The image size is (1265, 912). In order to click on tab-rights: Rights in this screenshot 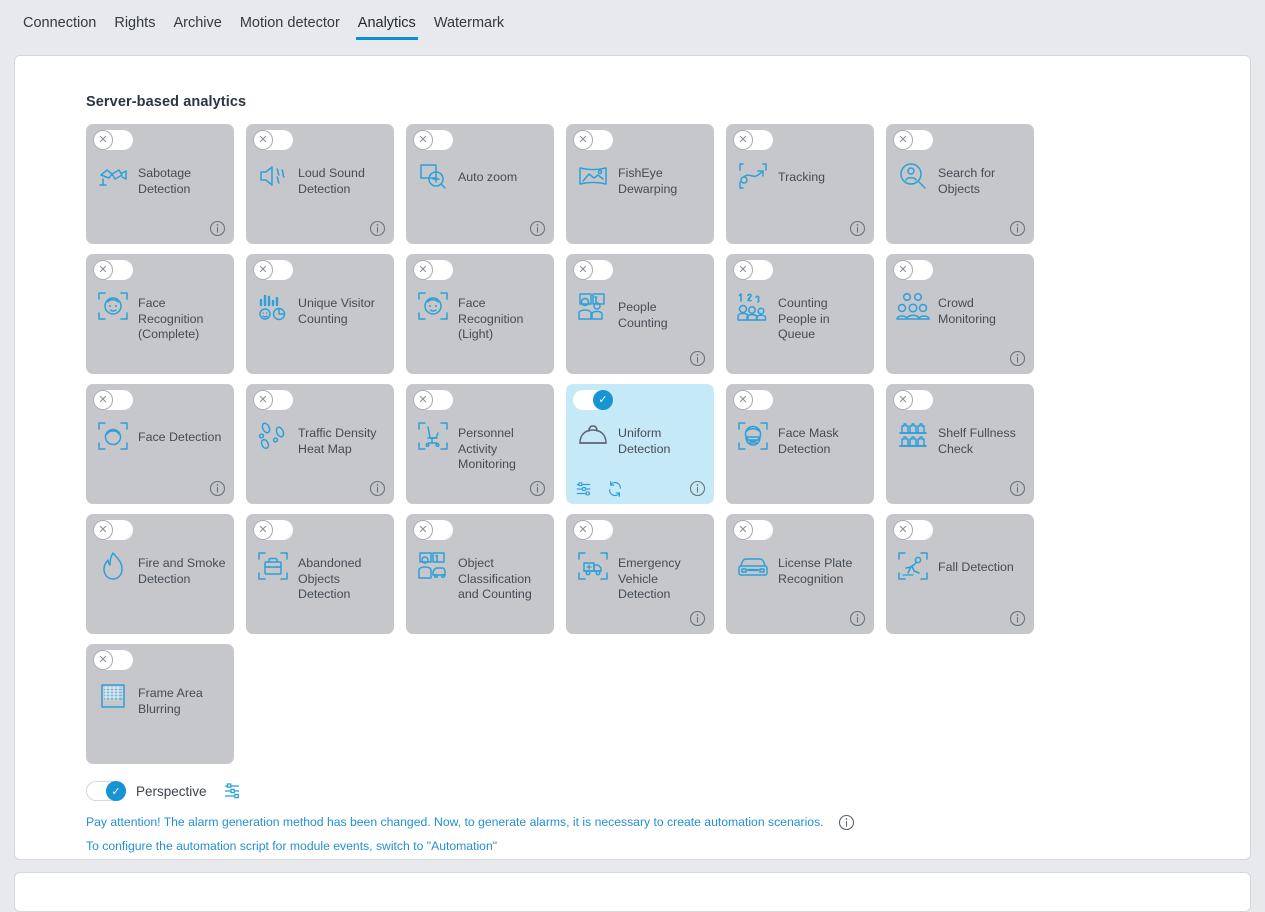, I will do `click(134, 27)`.